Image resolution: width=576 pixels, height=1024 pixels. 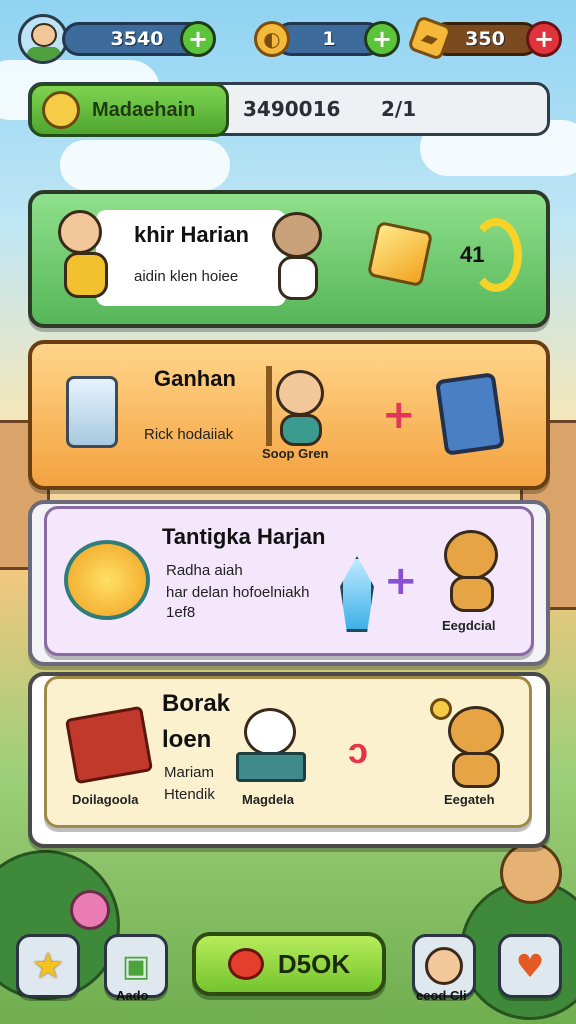 What do you see at coordinates (137, 39) in the screenshot?
I see `stat1-value: 3540` at bounding box center [137, 39].